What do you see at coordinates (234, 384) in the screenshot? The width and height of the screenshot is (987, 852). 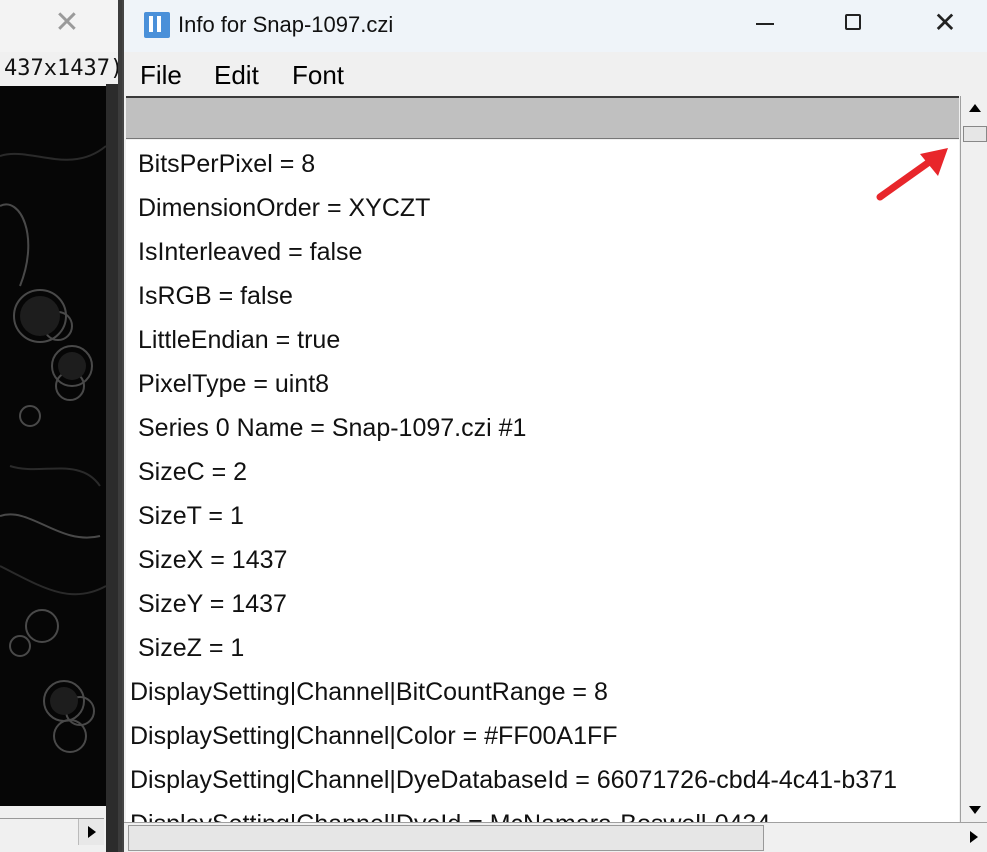 I see `info-line: PixelType = uint8` at bounding box center [234, 384].